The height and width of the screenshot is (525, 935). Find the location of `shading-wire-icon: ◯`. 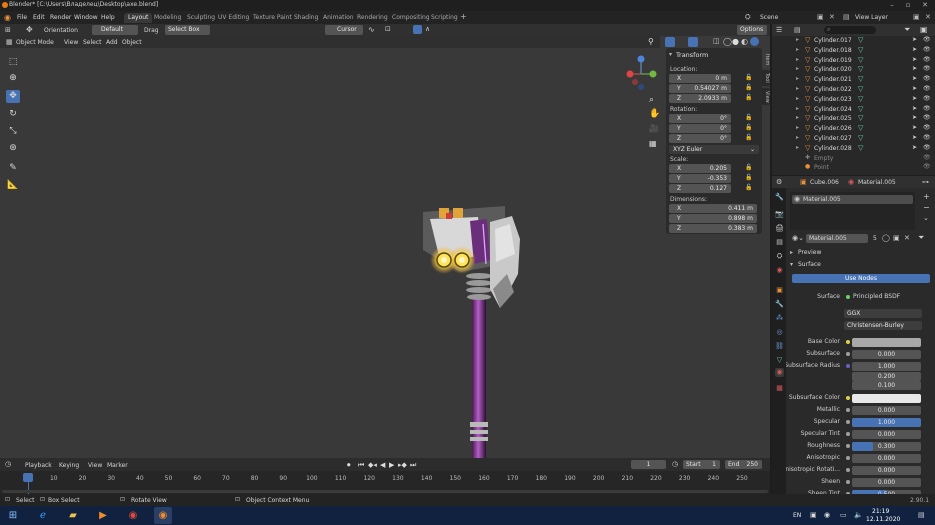

shading-wire-icon: ◯ is located at coordinates (727, 41).